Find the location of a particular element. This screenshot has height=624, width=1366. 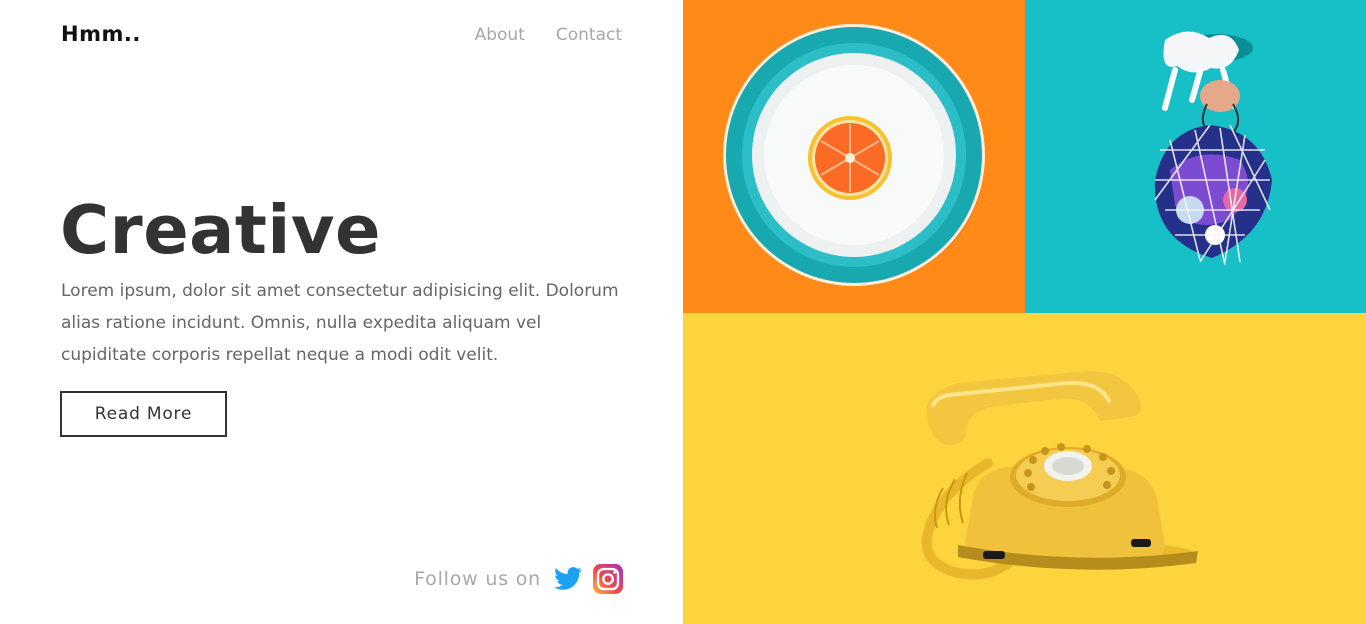

logo: Hmm.. is located at coordinates (101, 34).